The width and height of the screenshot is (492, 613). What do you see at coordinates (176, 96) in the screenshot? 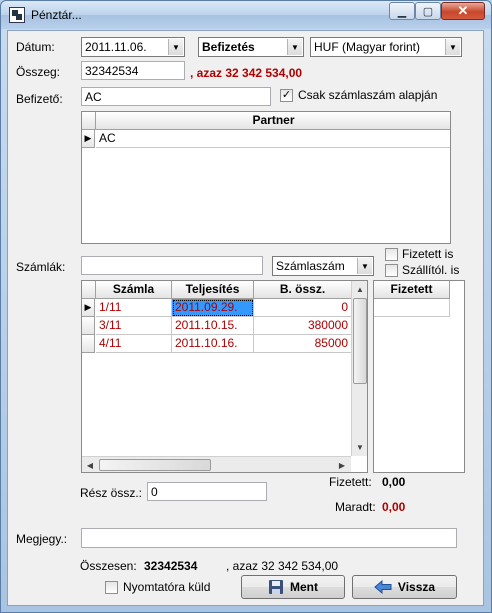
I see `befizeto-input: AC` at bounding box center [176, 96].